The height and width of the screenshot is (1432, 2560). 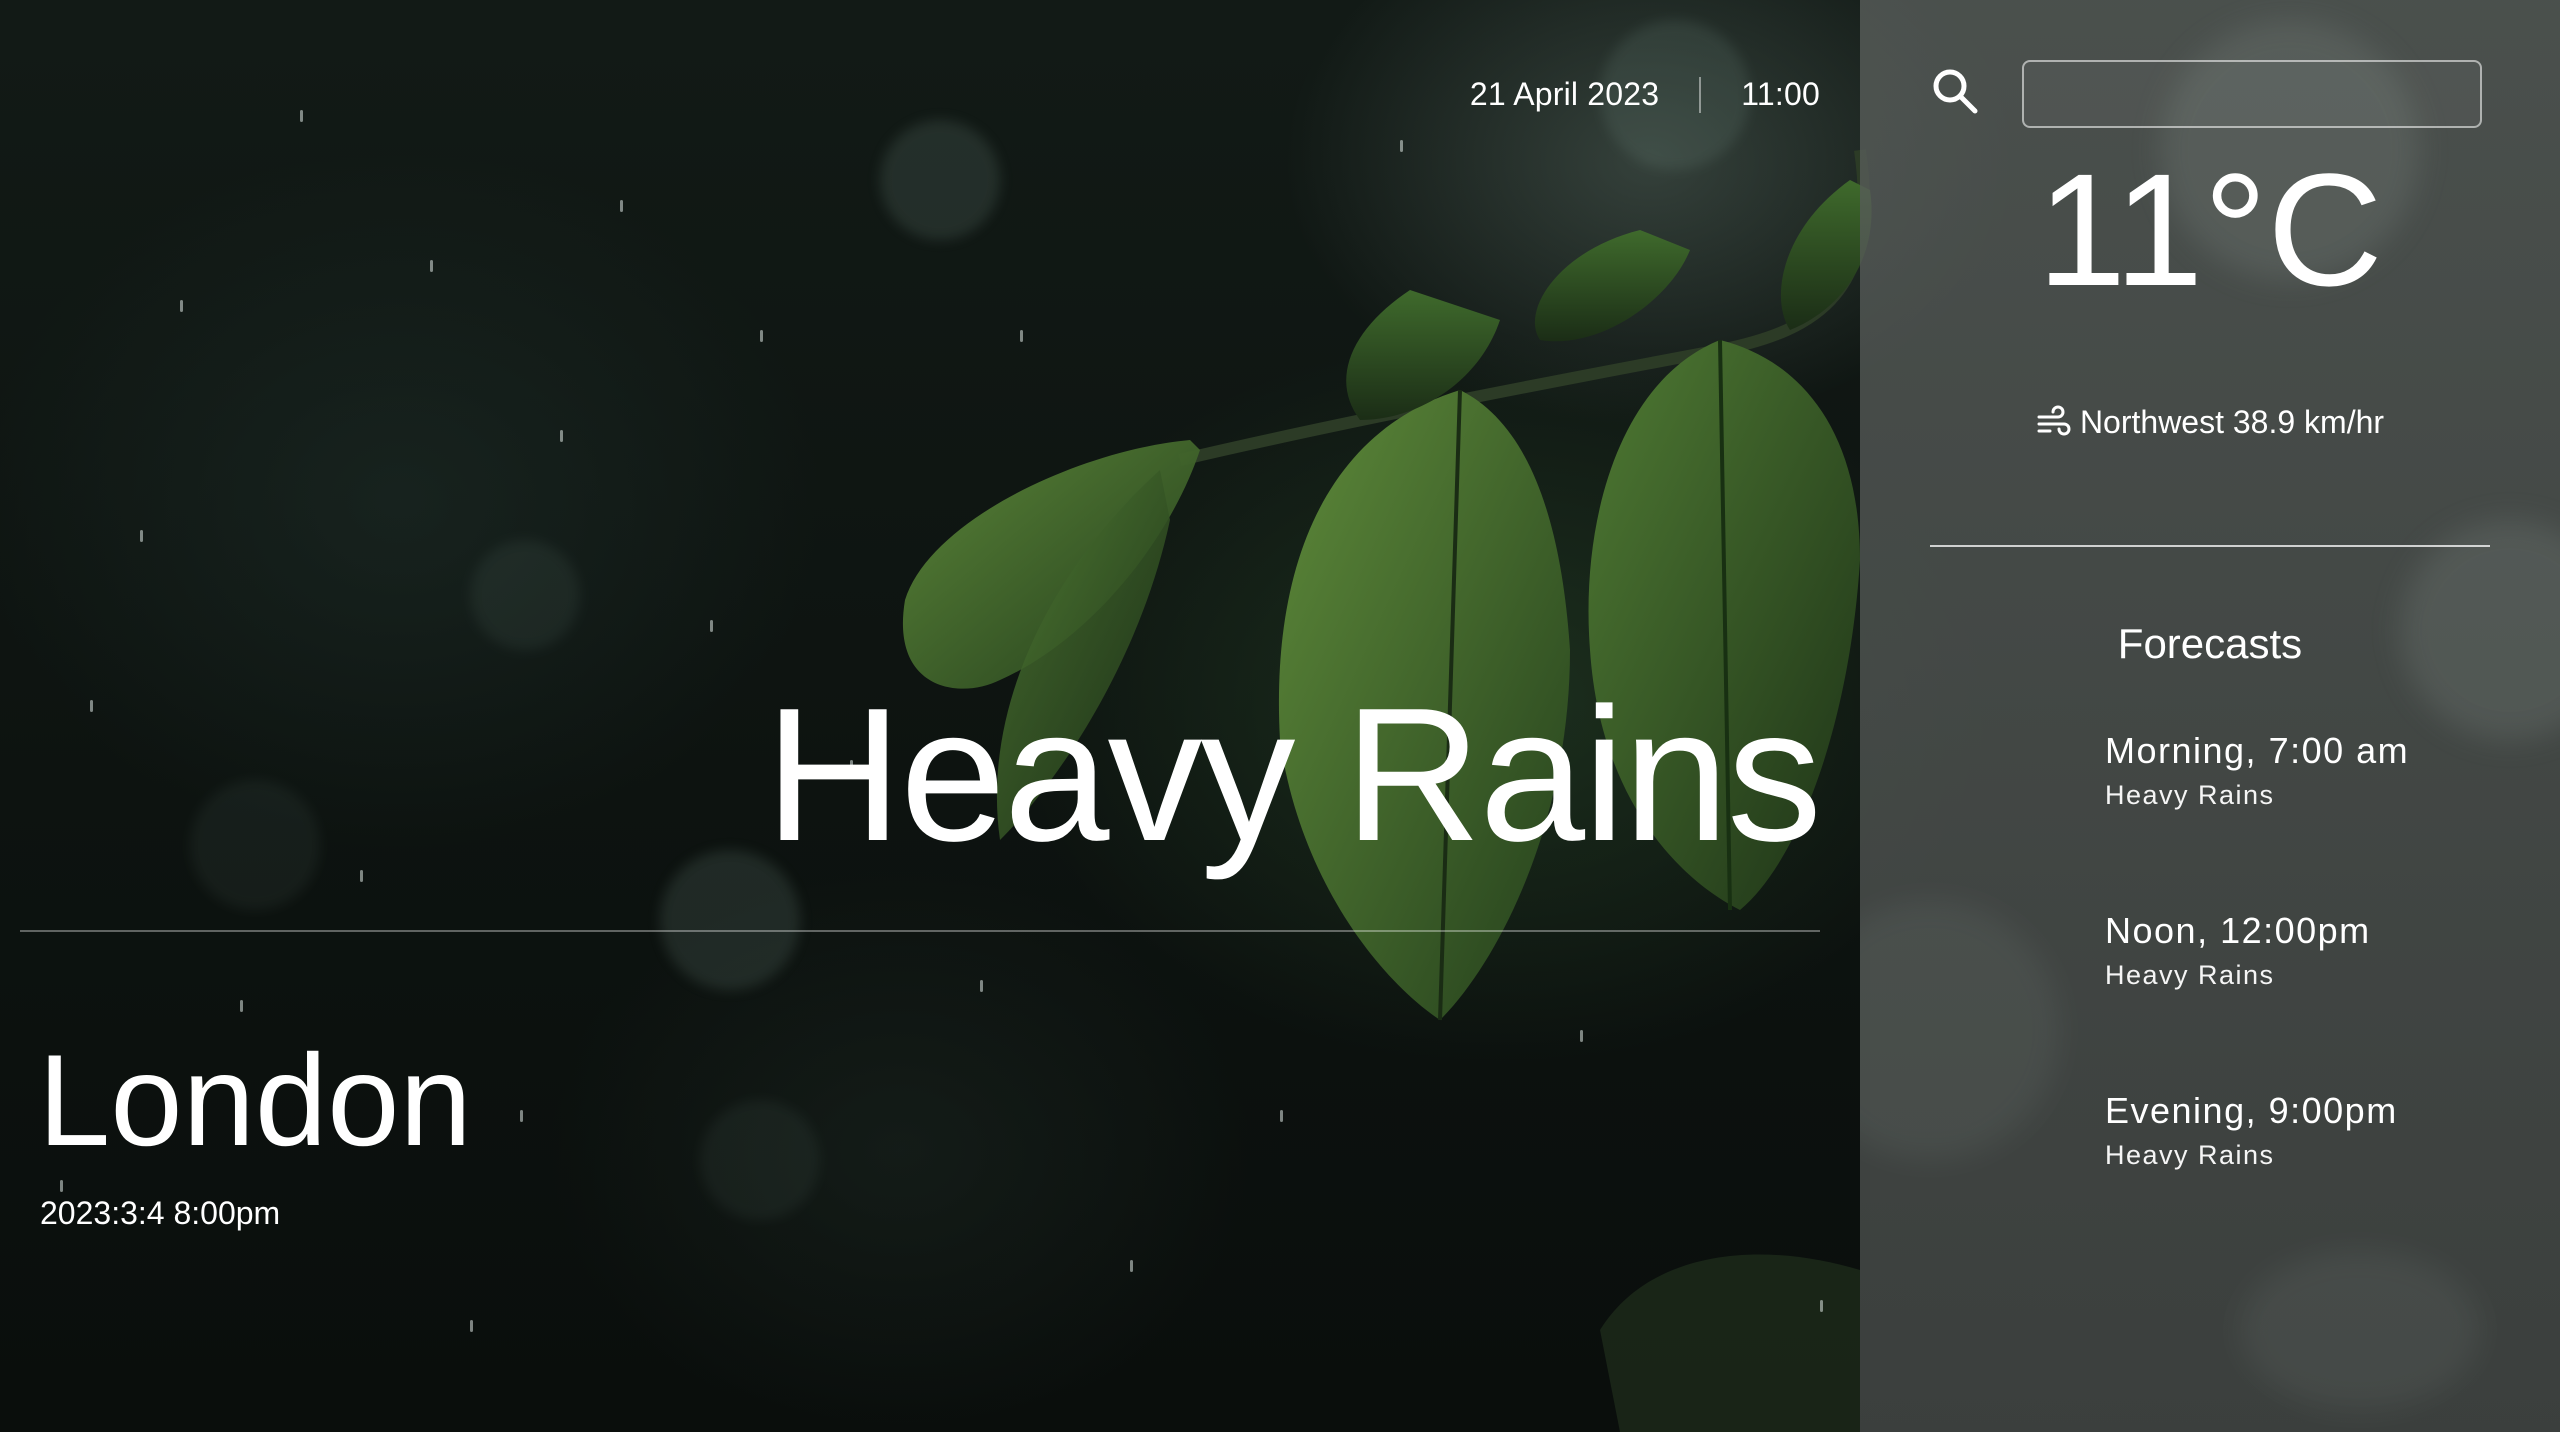 I want to click on forecast-time: Evening, 9:00pm, so click(x=2251, y=1110).